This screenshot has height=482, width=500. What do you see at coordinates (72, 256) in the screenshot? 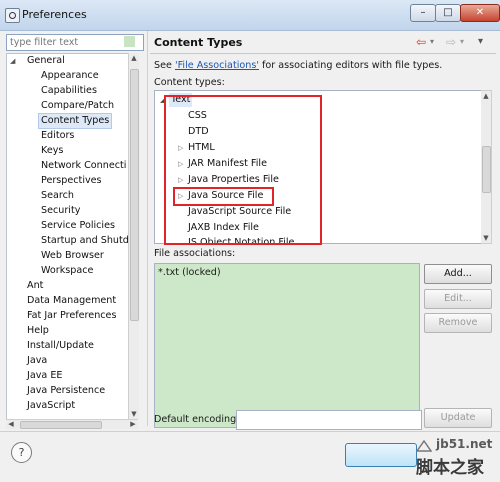
I see `tree-item-web-browser: Web Browser` at bounding box center [72, 256].